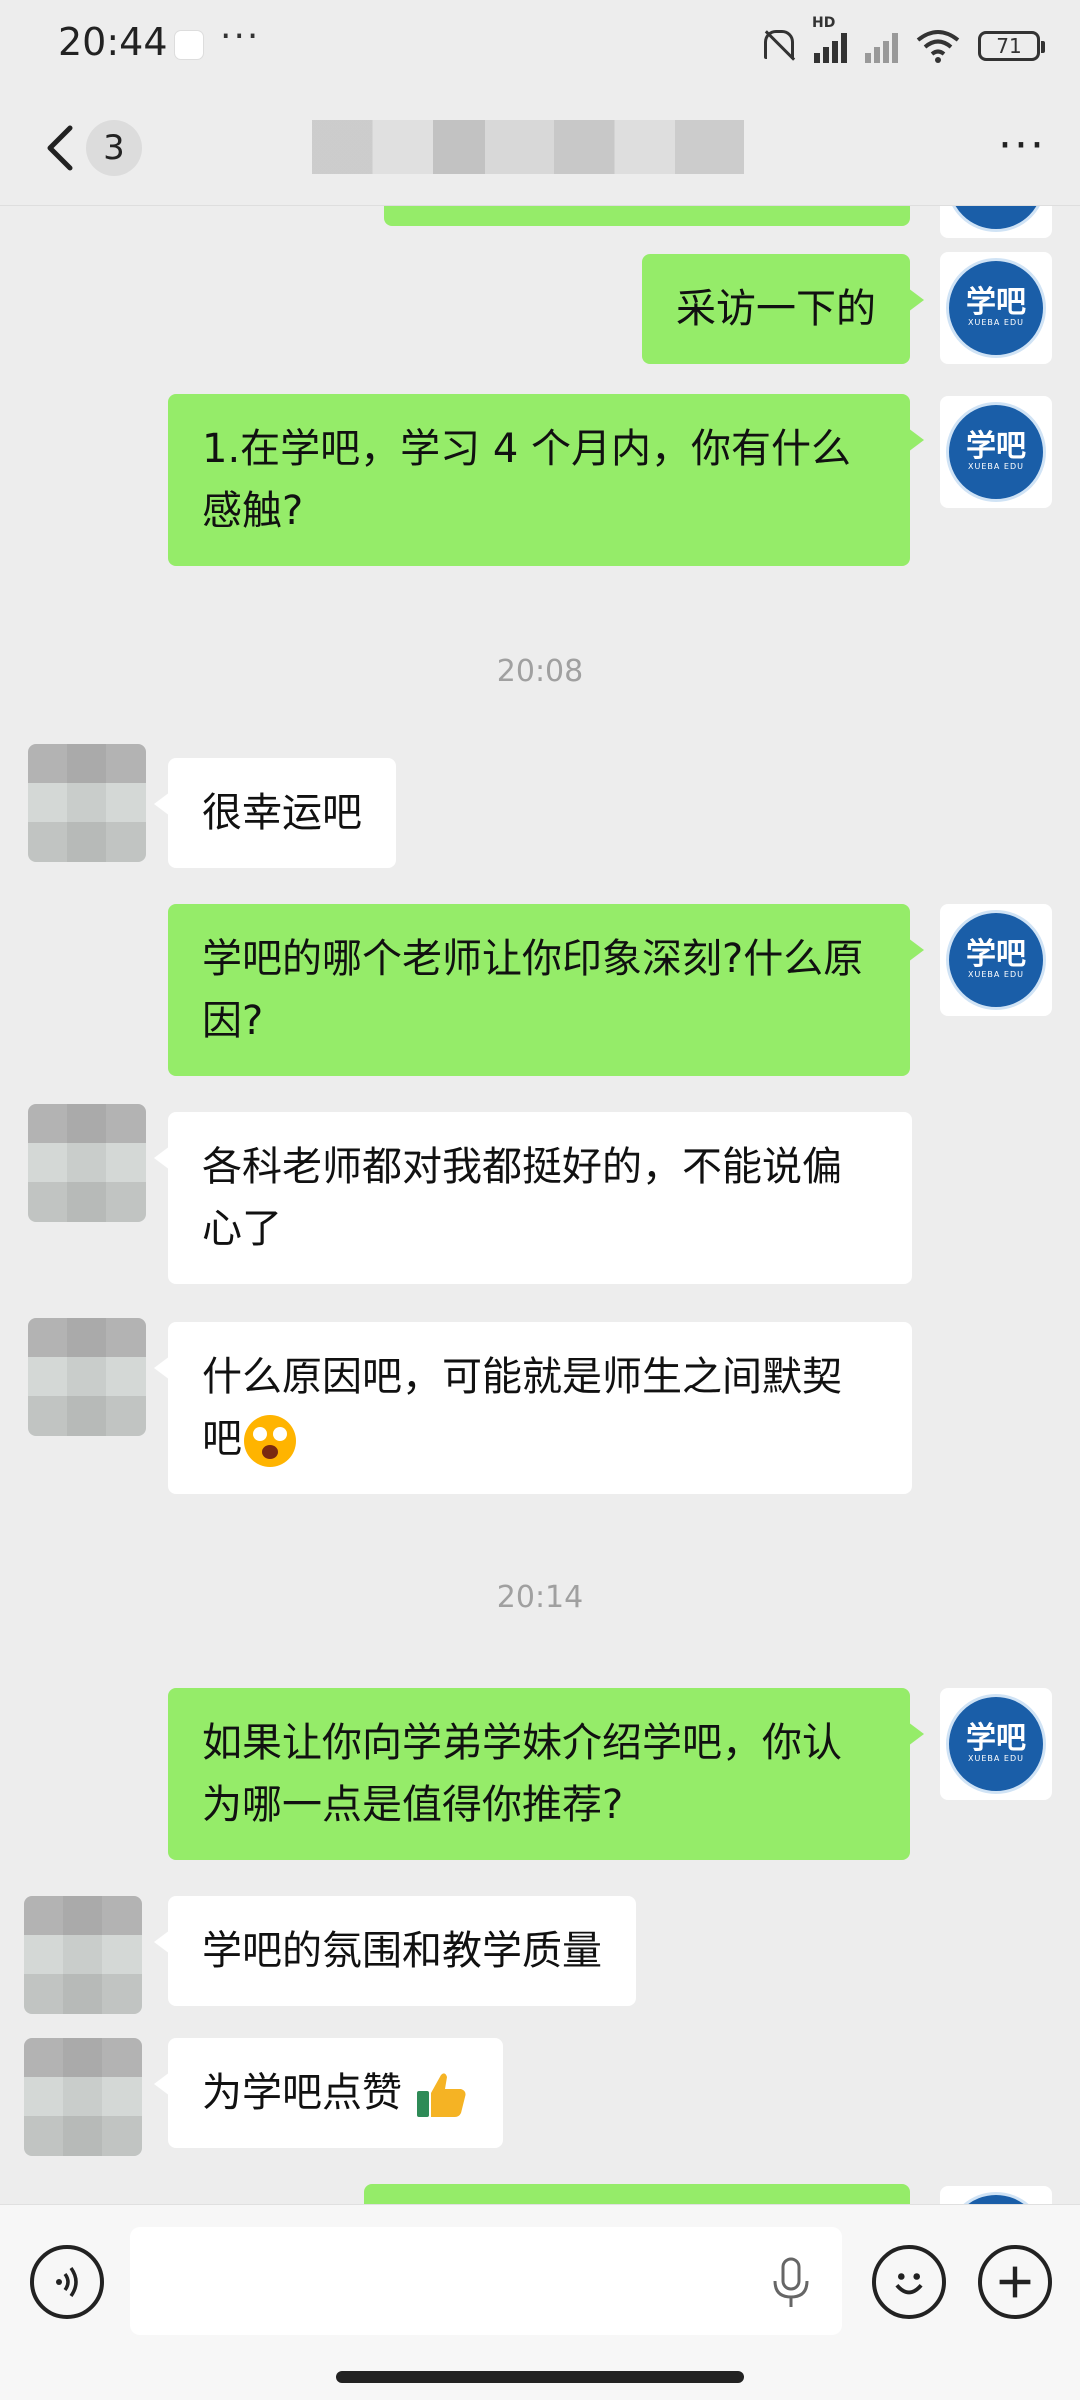  What do you see at coordinates (395, 1951) in the screenshot?
I see `incoming-message: 学吧的氛围和教学质量` at bounding box center [395, 1951].